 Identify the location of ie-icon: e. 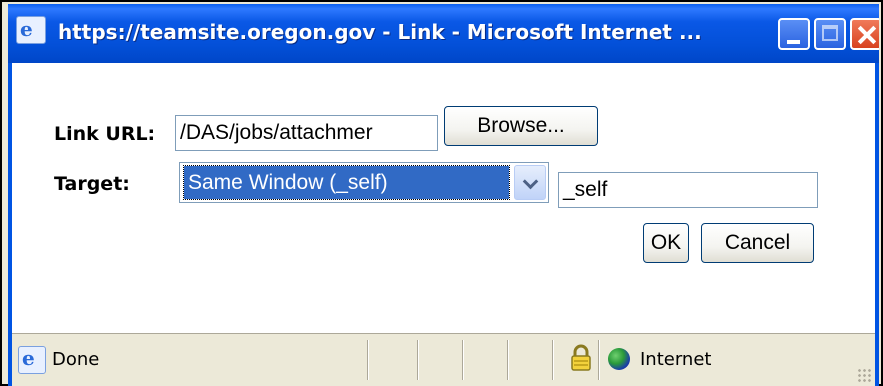
(31, 30).